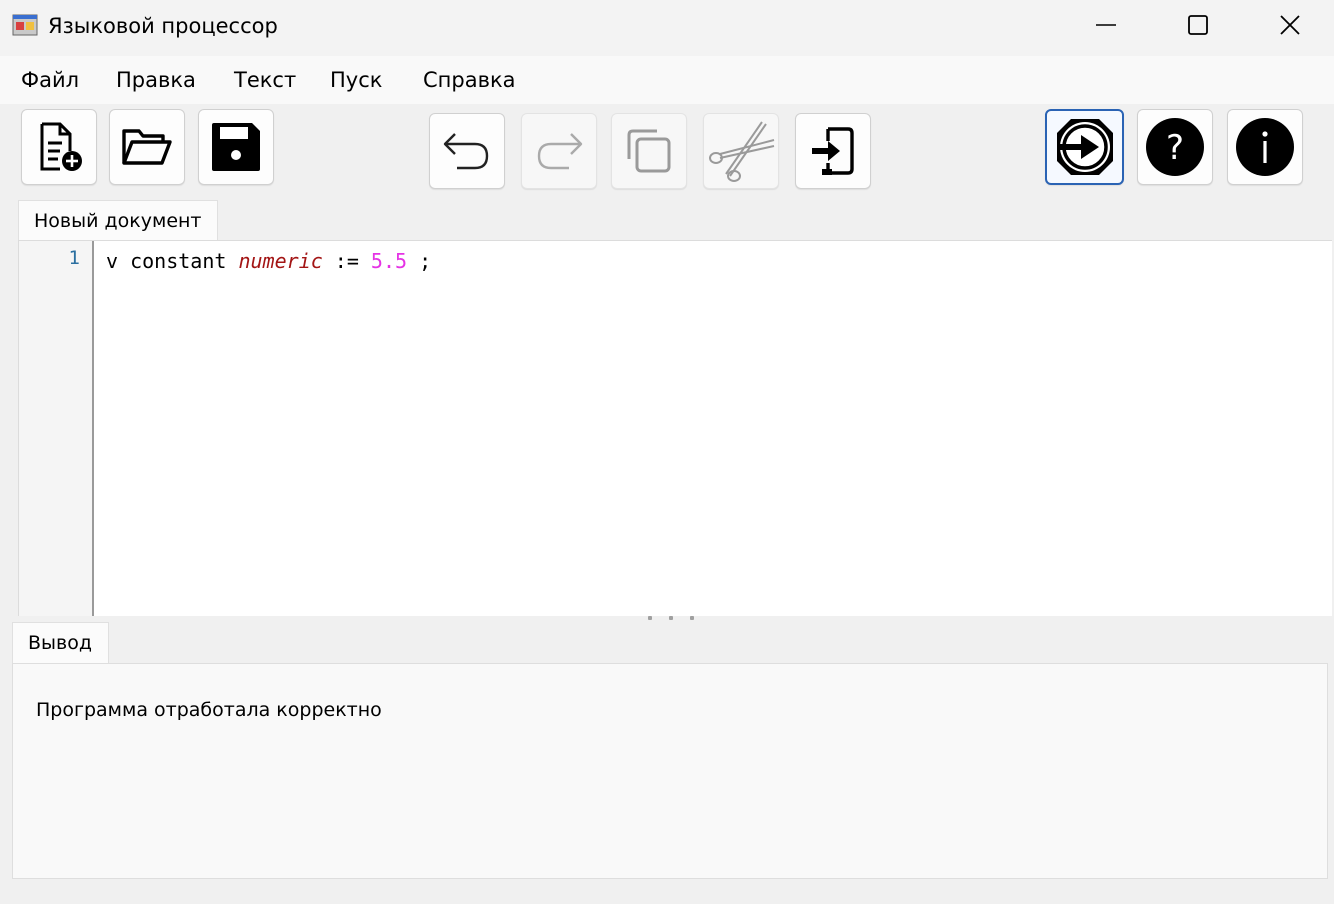 The image size is (1334, 904). I want to click on redo-arrow-icon, so click(560, 151).